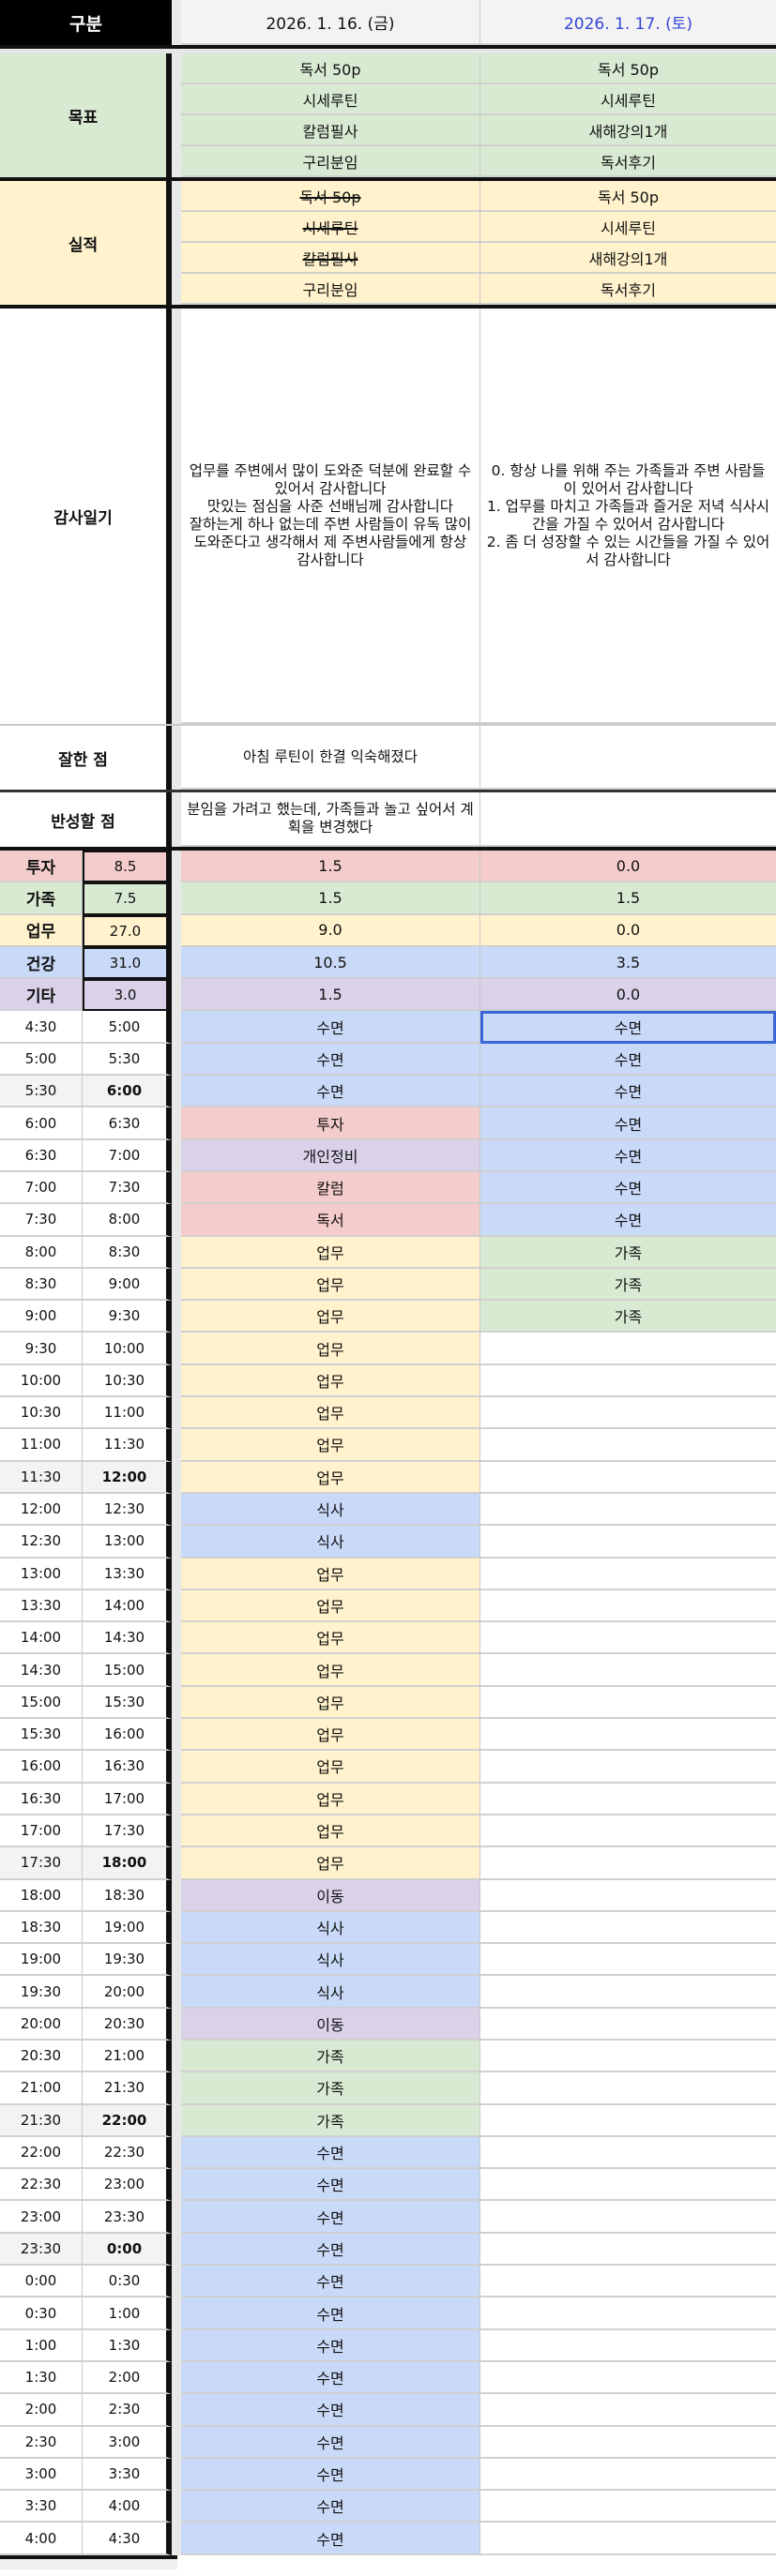 The height and width of the screenshot is (2576, 776). What do you see at coordinates (330, 258) in the screenshot?
I see `results-cell-day1: 칼럼필사` at bounding box center [330, 258].